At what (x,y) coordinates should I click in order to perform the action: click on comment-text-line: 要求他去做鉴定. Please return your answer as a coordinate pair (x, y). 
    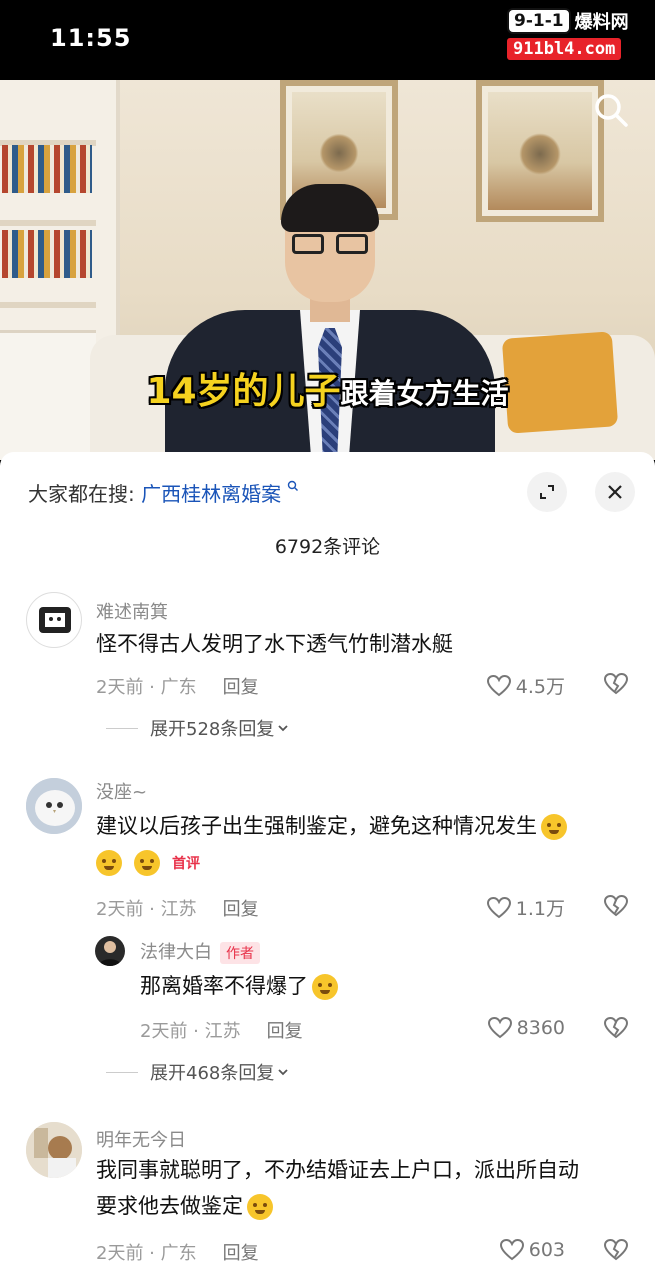
    Looking at the image, I should click on (169, 1206).